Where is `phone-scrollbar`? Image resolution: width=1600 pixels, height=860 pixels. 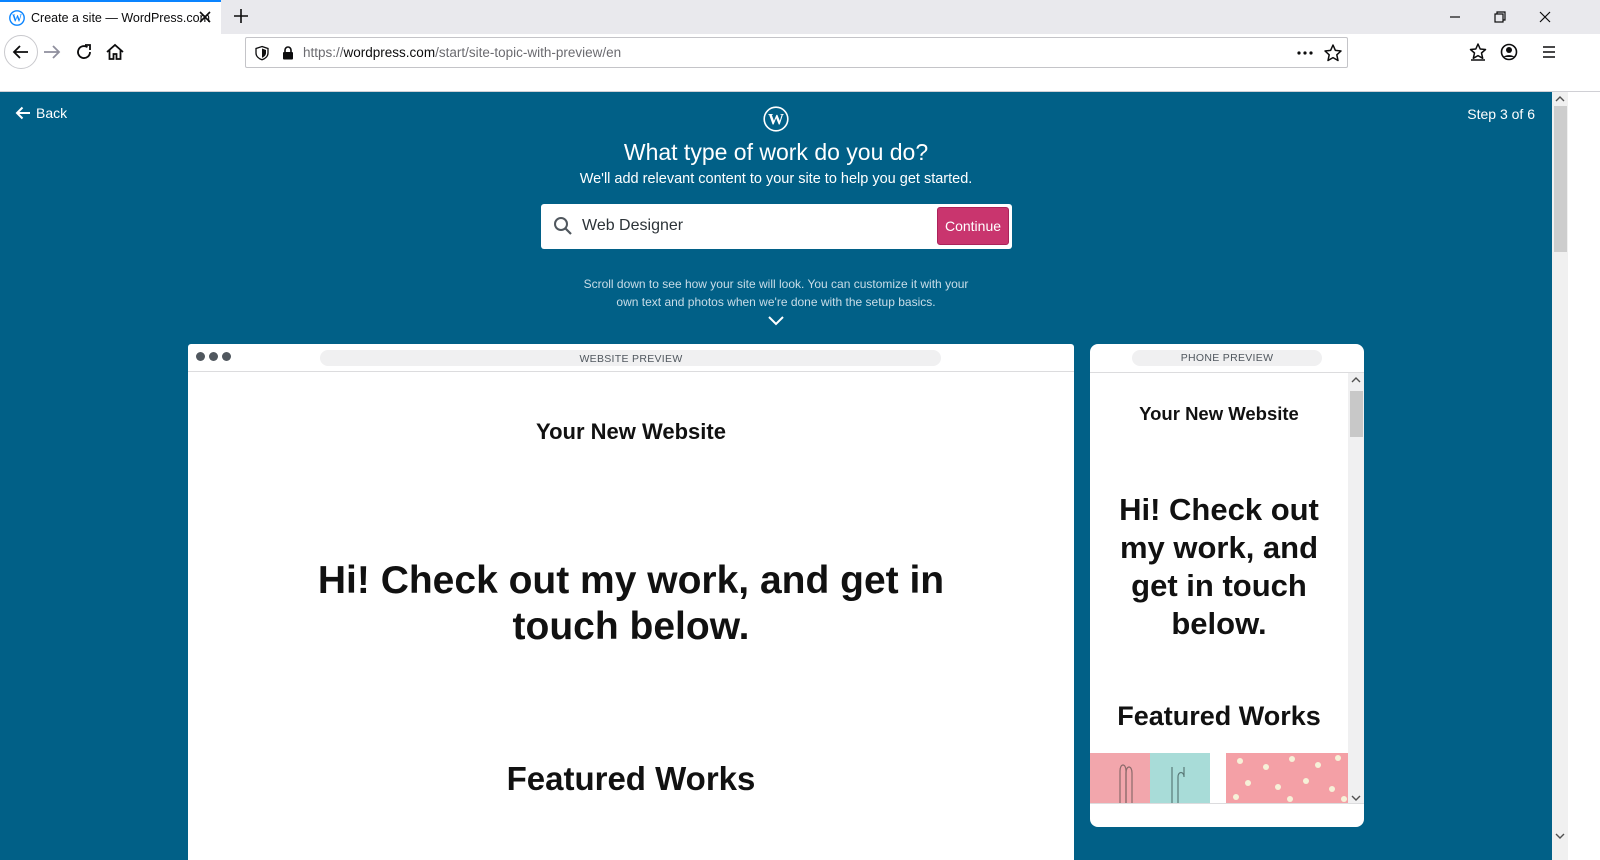 phone-scrollbar is located at coordinates (1356, 588).